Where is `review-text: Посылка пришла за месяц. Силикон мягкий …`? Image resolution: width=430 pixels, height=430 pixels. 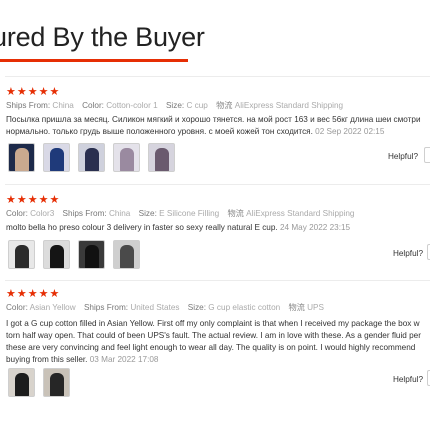 review-text: Посылка пришла за месяц. Силикон мягкий … is located at coordinates (213, 125).